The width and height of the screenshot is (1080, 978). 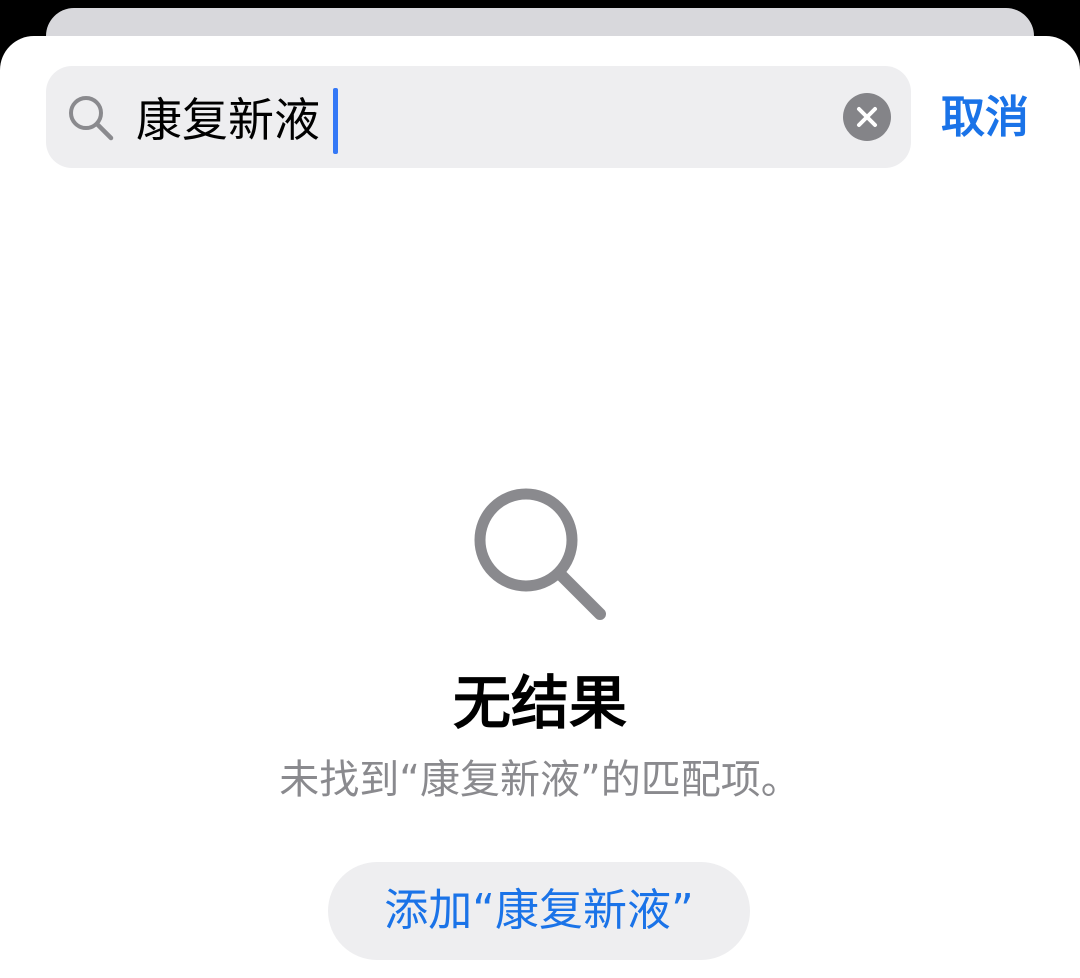 What do you see at coordinates (539, 703) in the screenshot?
I see `no-results-title: 无结果` at bounding box center [539, 703].